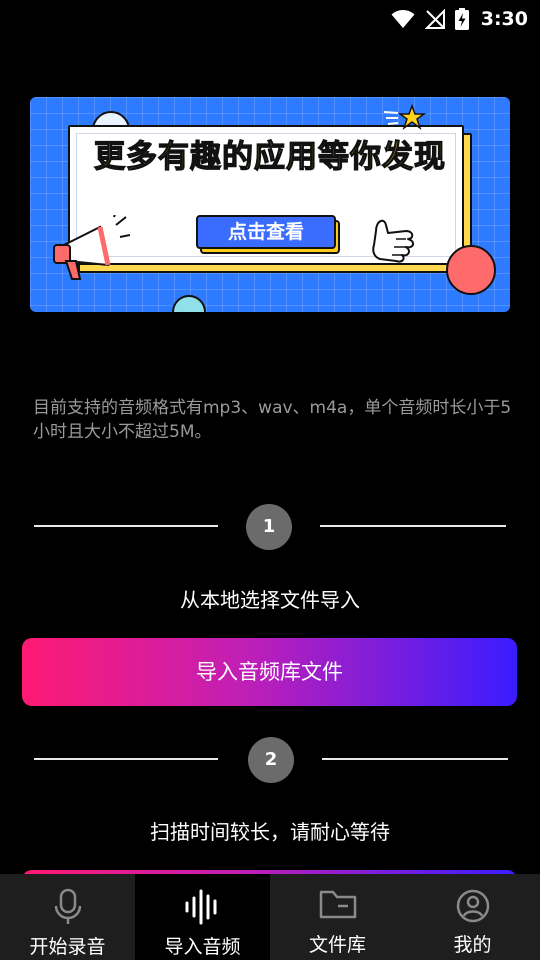 The width and height of the screenshot is (540, 960). What do you see at coordinates (269, 672) in the screenshot?
I see `import-audio-library-button: 导入音频库文件` at bounding box center [269, 672].